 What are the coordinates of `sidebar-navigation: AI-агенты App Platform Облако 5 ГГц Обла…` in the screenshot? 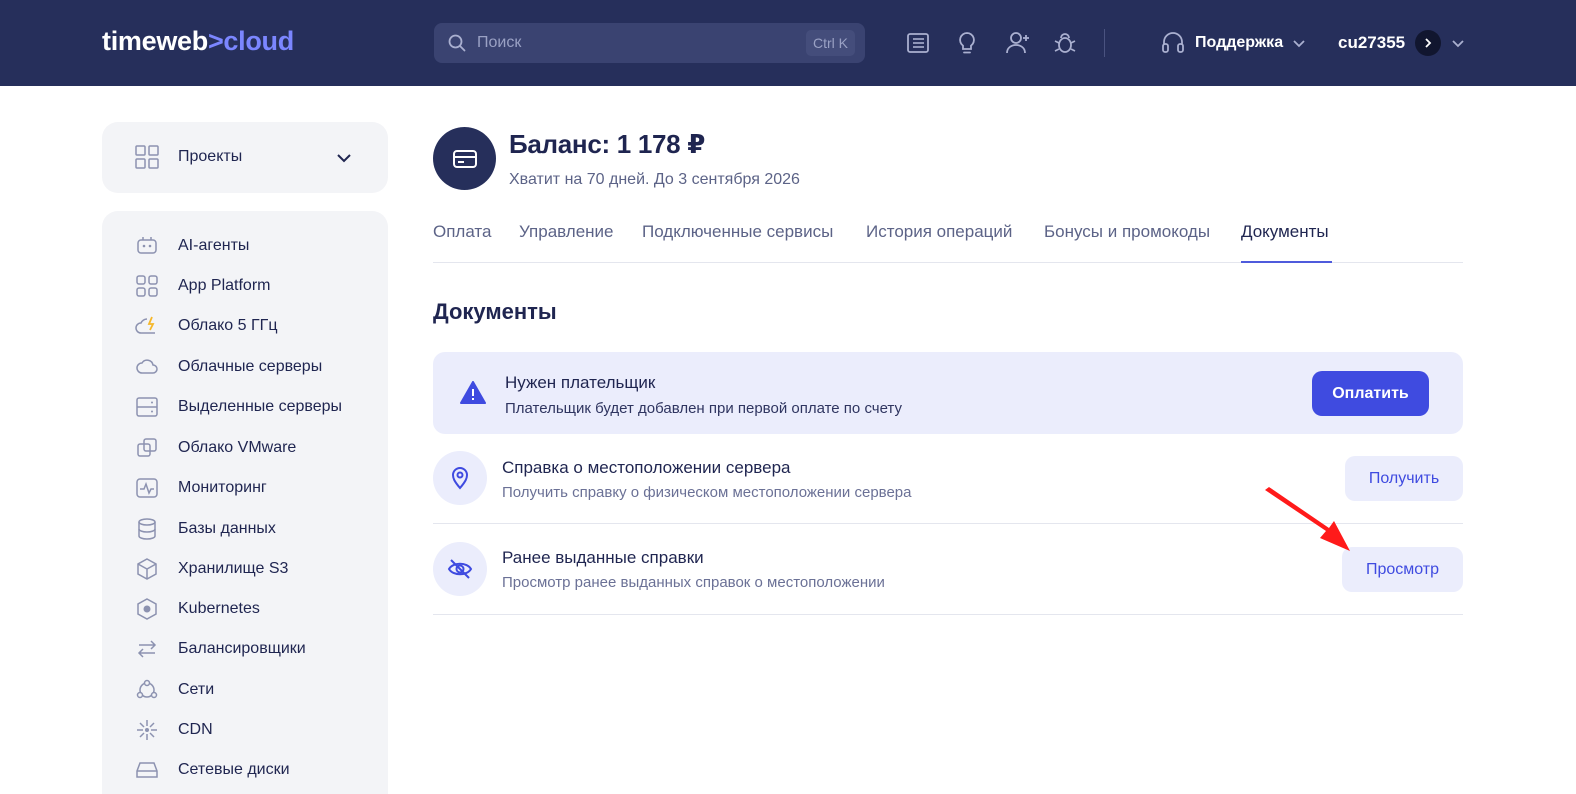 It's located at (245, 502).